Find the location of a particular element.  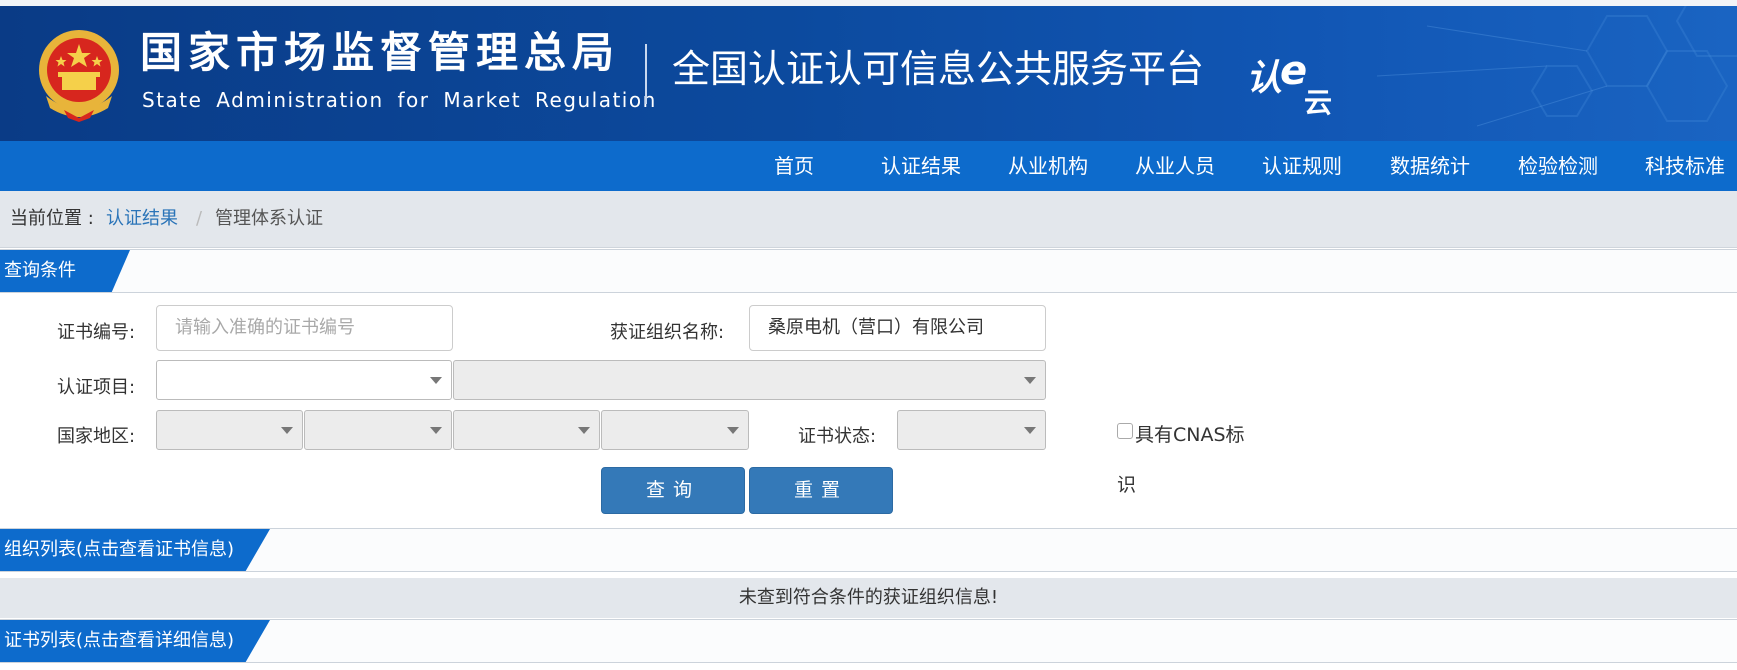

cert-item-label: 认证项目: is located at coordinates (96, 387).